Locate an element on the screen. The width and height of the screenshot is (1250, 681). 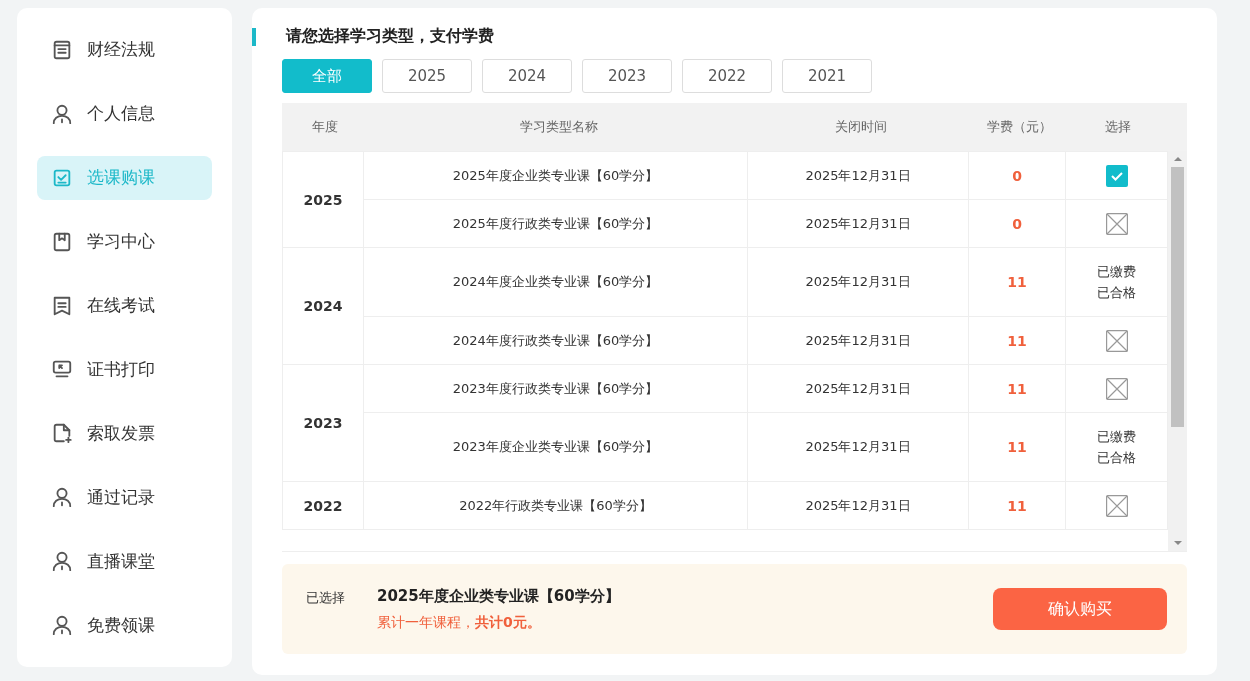
document-icon is located at coordinates (62, 49).